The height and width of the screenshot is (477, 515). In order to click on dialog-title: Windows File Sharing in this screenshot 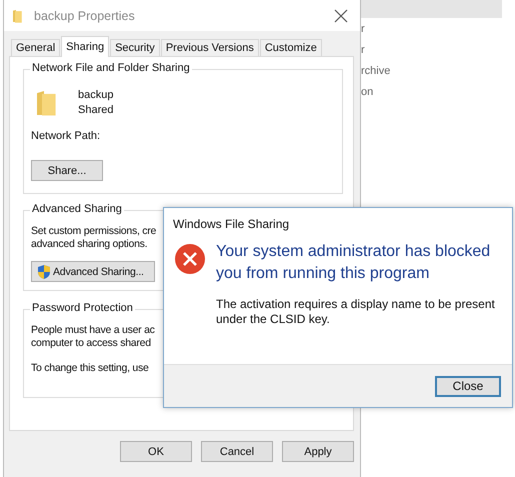, I will do `click(231, 224)`.